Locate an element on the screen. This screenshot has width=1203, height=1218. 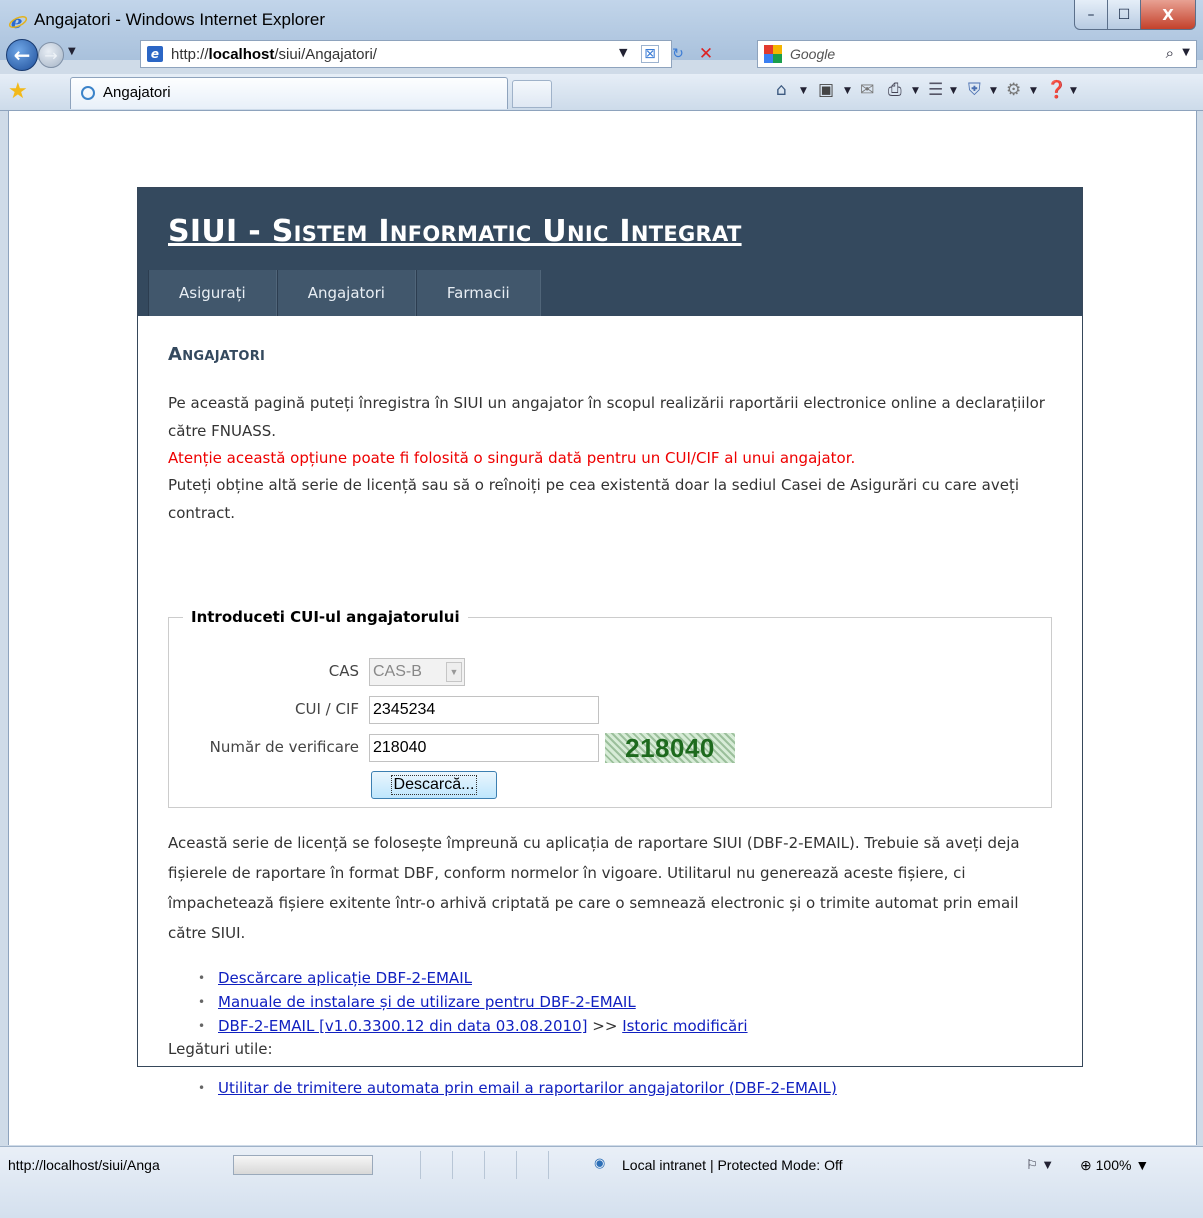
new-tab-button is located at coordinates (532, 94).